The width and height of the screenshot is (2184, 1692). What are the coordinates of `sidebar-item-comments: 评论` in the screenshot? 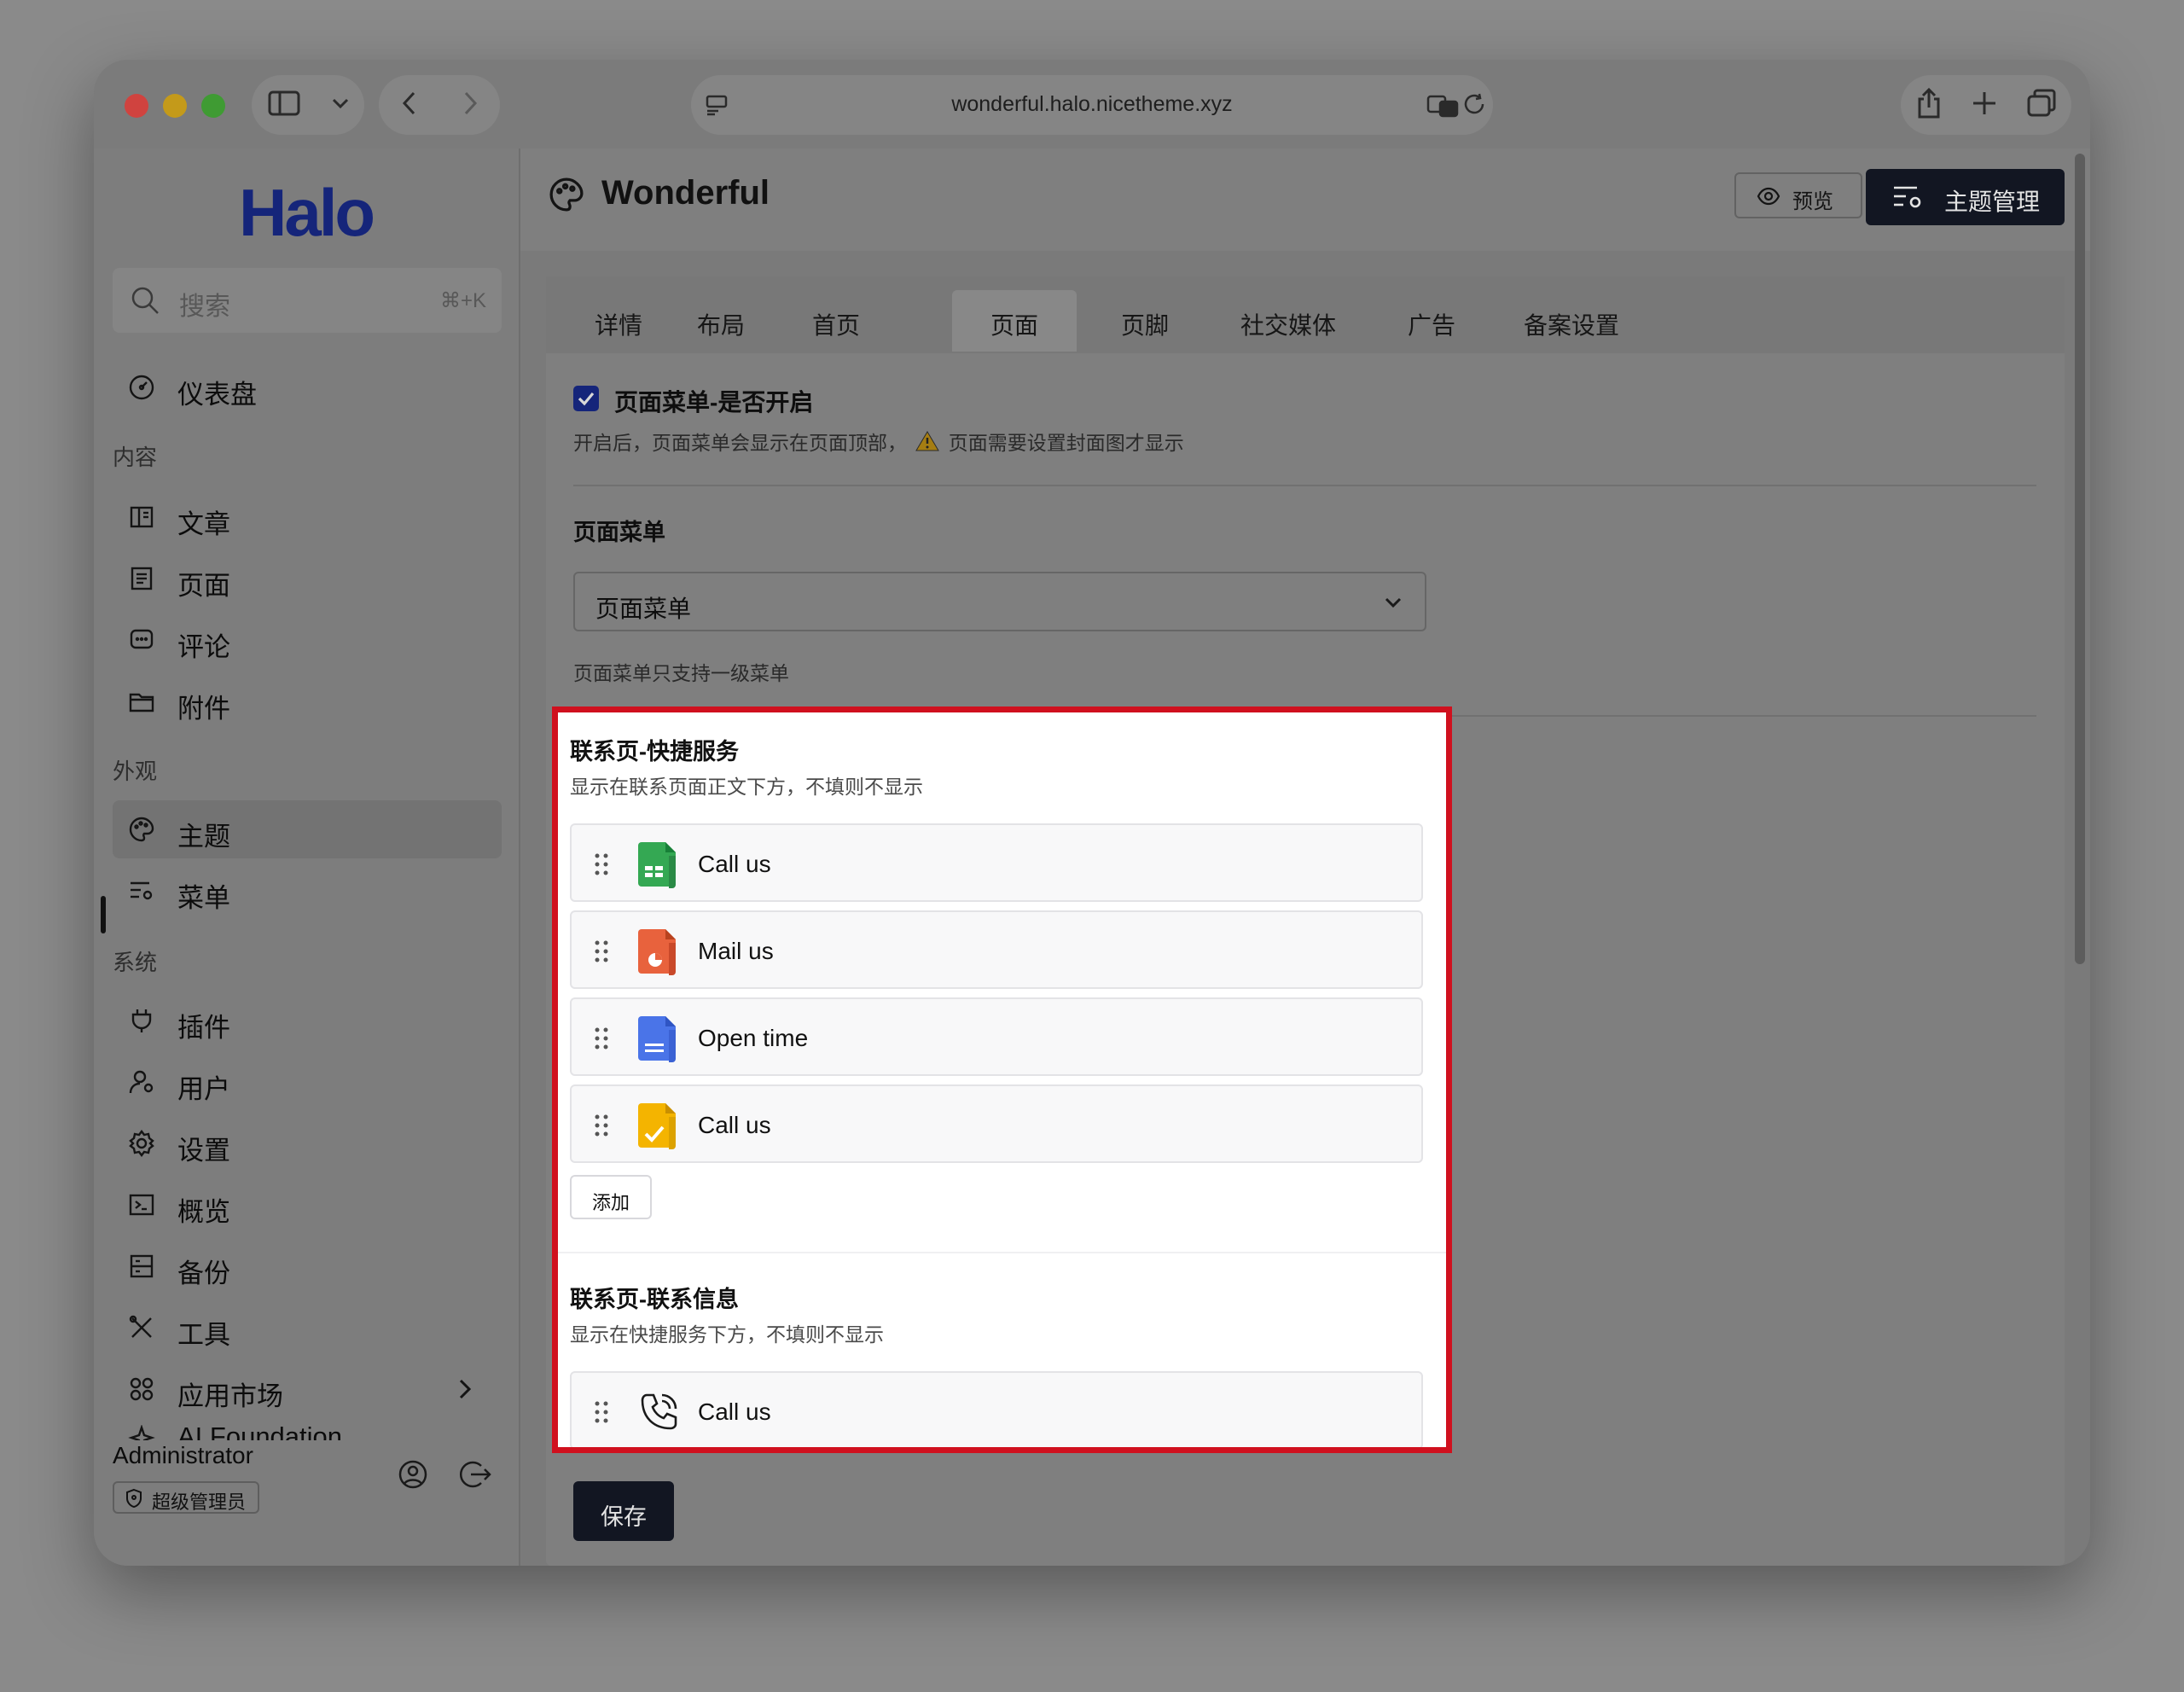 It's located at (308, 640).